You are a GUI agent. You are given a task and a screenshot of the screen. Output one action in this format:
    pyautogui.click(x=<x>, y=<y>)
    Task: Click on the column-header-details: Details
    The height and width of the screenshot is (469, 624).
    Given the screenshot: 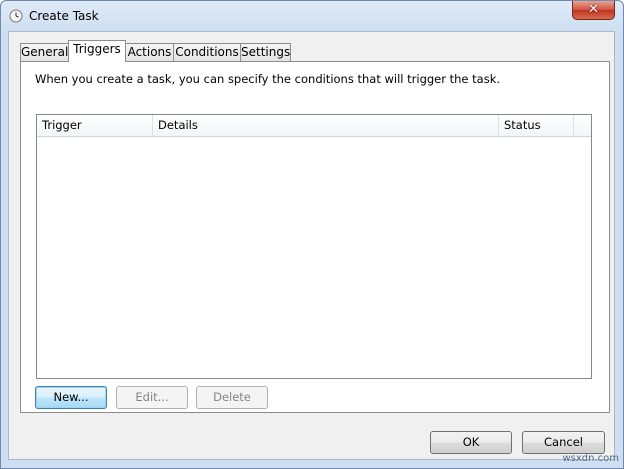 What is the action you would take?
    pyautogui.click(x=326, y=125)
    